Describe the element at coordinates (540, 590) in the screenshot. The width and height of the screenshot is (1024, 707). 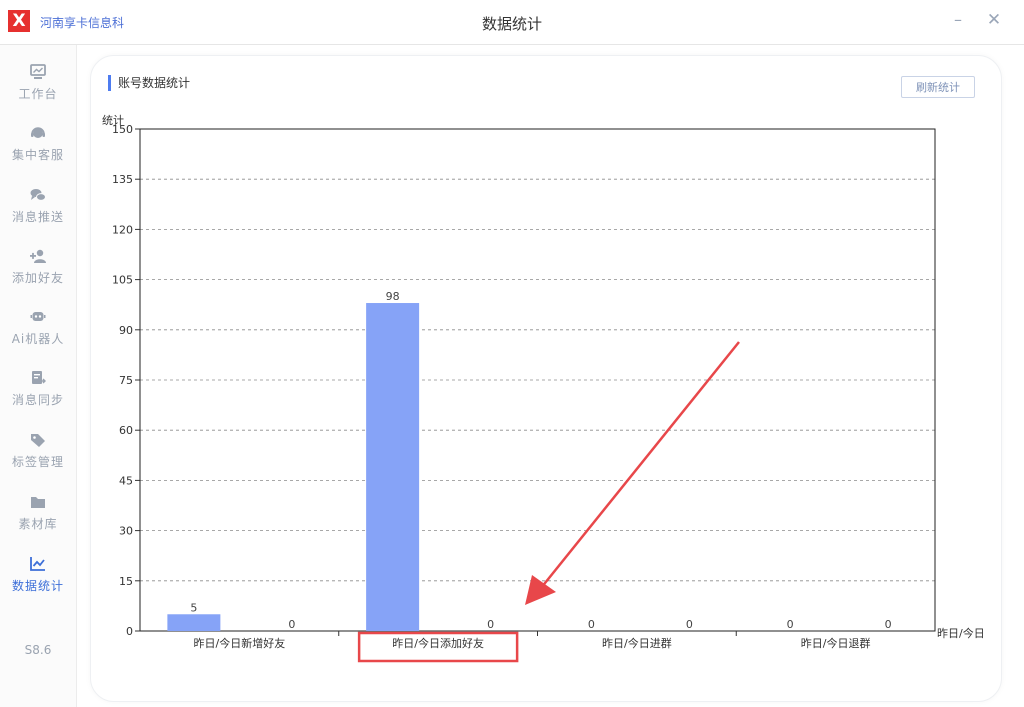
I see `annotation-arrow-head` at that location.